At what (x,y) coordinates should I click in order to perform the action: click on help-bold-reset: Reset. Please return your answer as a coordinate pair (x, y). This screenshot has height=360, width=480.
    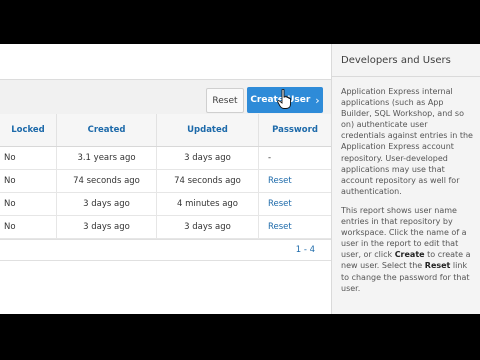
    Looking at the image, I should click on (437, 266).